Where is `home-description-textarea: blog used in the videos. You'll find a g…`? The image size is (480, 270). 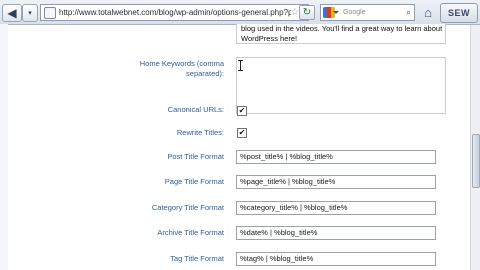
home-description-textarea: blog used in the videos. You'll find a g… is located at coordinates (341, 34).